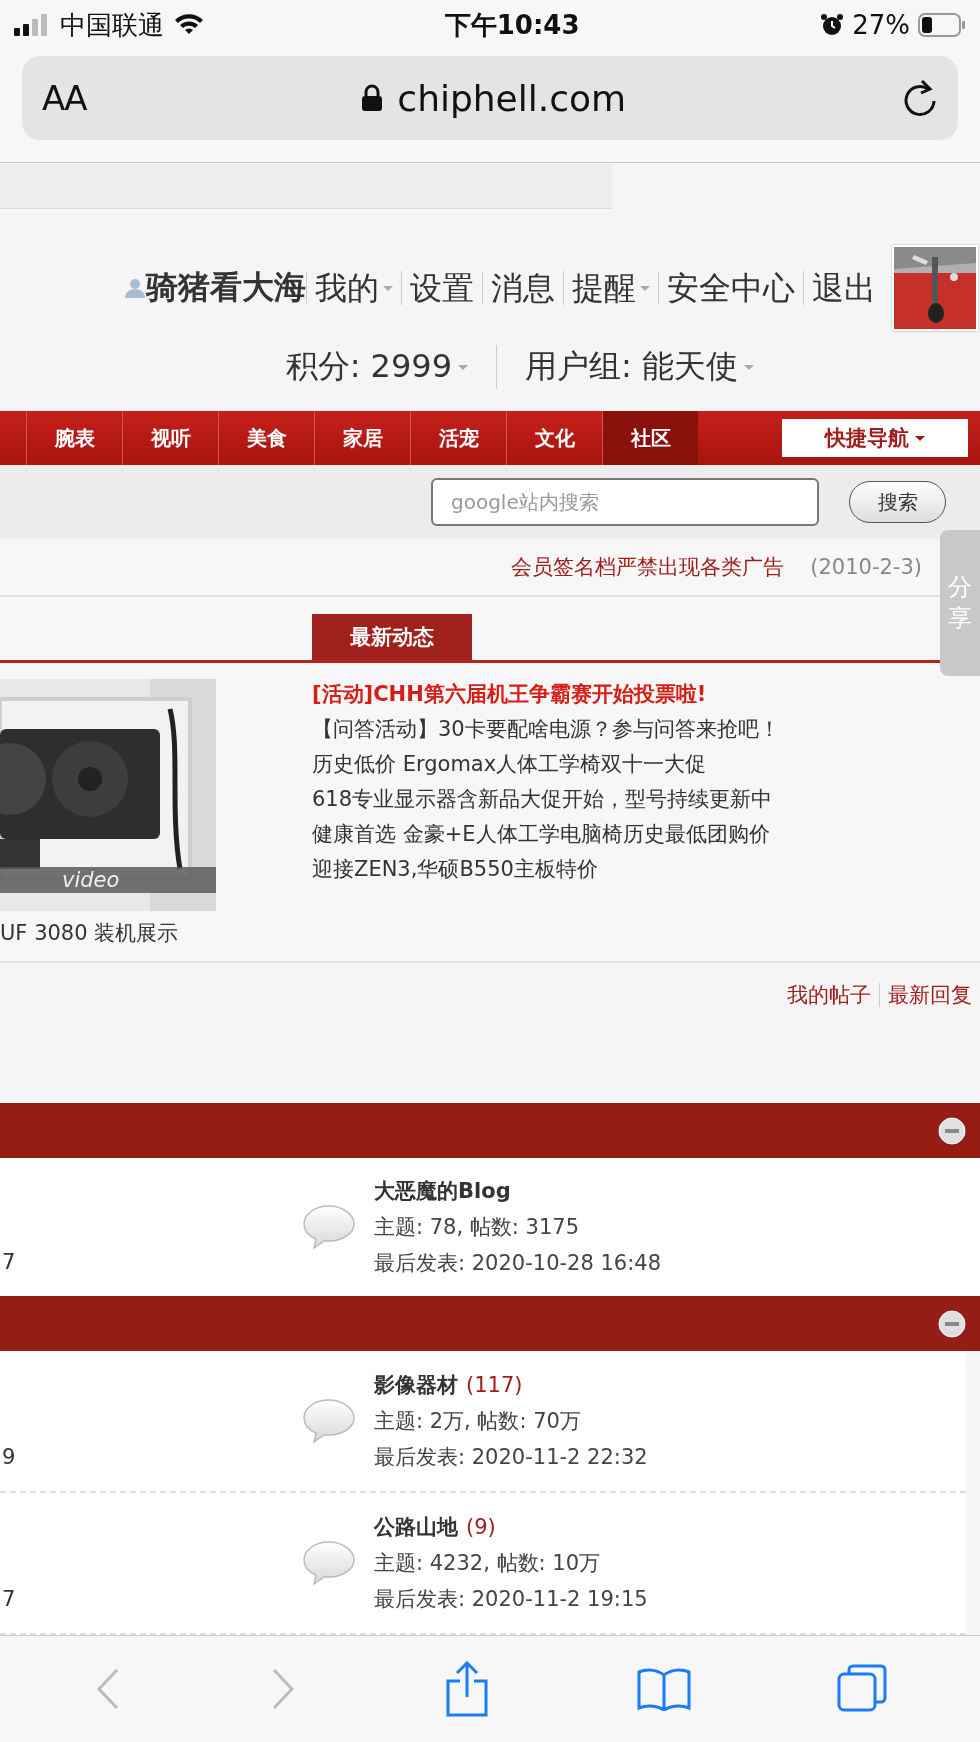 Image resolution: width=980 pixels, height=1742 pixels. I want to click on user-menu-link: 退出, so click(843, 288).